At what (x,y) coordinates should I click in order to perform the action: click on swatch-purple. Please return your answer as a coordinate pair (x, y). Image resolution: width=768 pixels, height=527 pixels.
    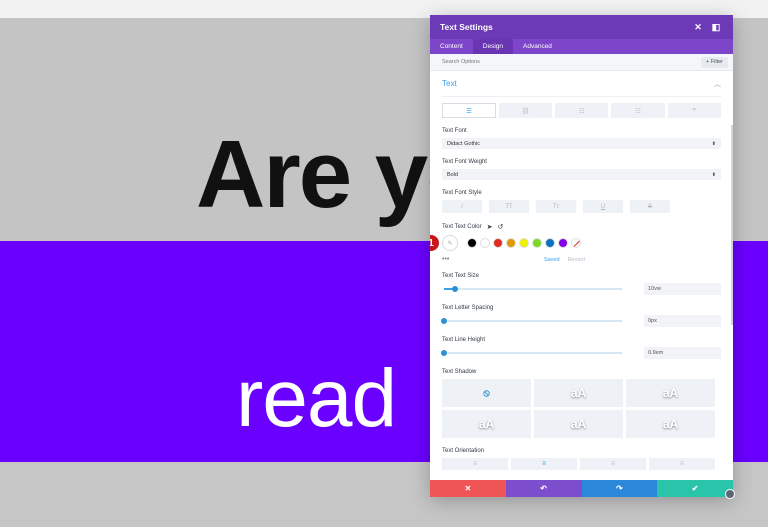
    Looking at the image, I should click on (563, 243).